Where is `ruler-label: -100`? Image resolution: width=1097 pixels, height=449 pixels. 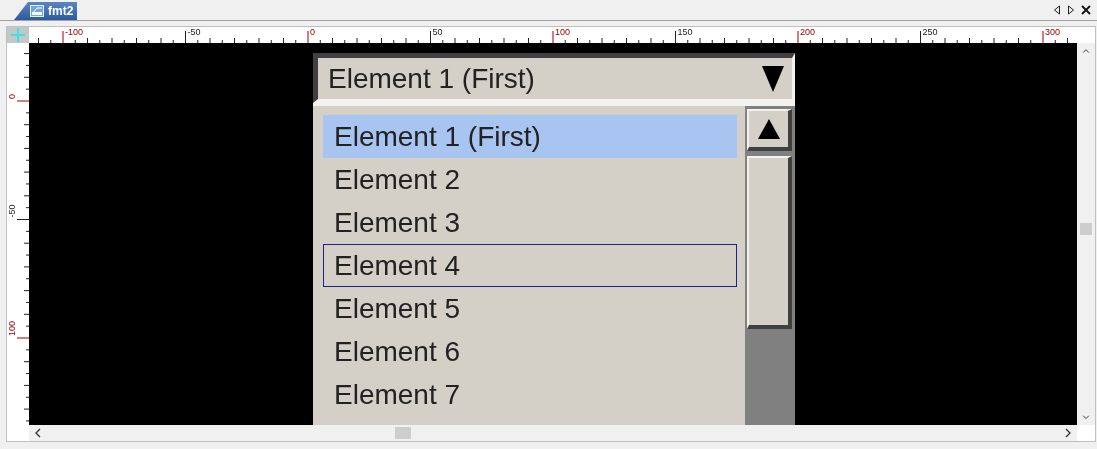
ruler-label: -100 is located at coordinates (74, 32).